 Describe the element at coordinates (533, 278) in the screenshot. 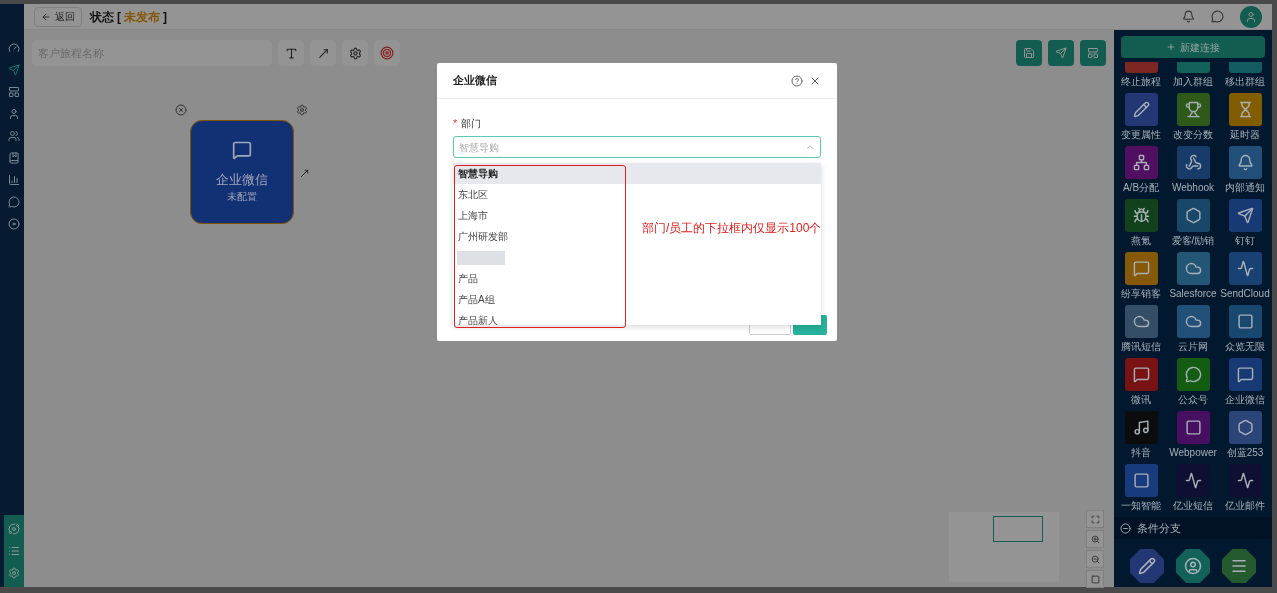

I see `dropdown-option: 产品` at that location.